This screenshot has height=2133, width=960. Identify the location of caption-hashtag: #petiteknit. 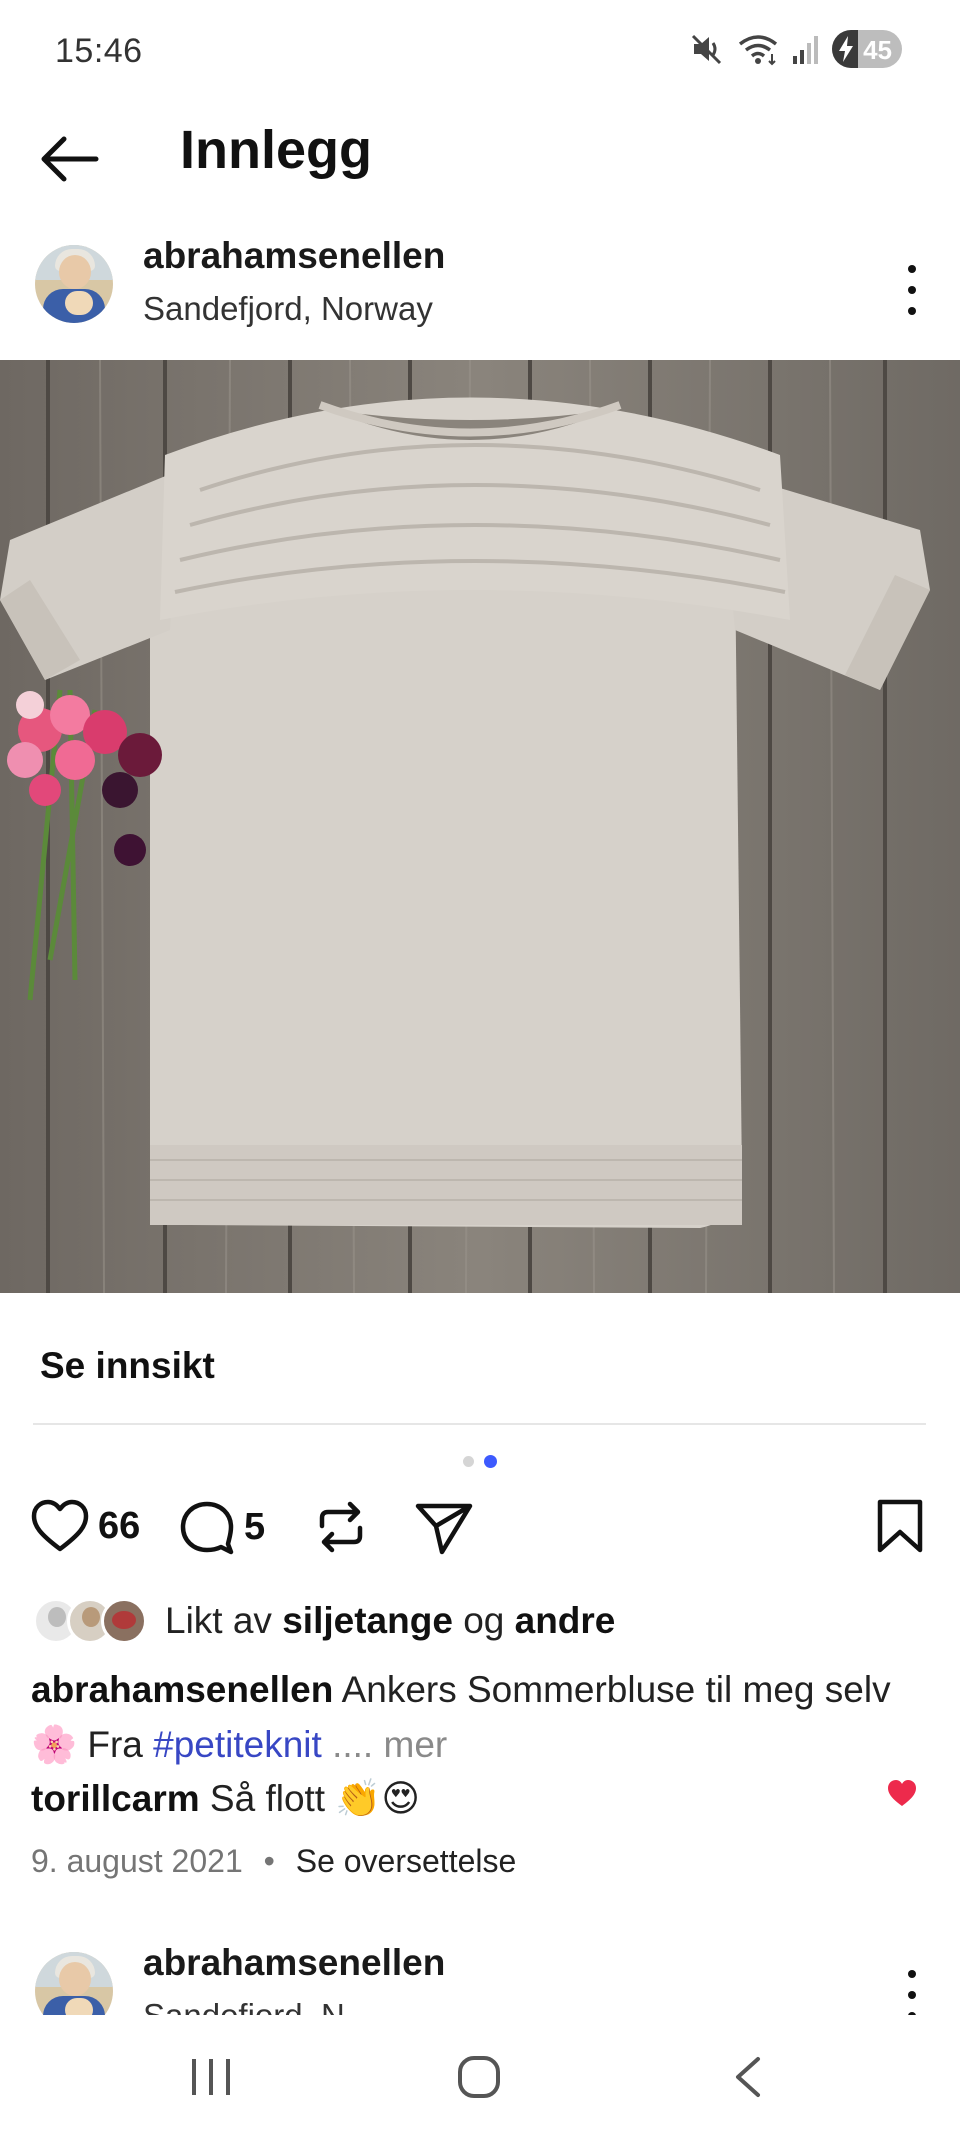
(237, 1744).